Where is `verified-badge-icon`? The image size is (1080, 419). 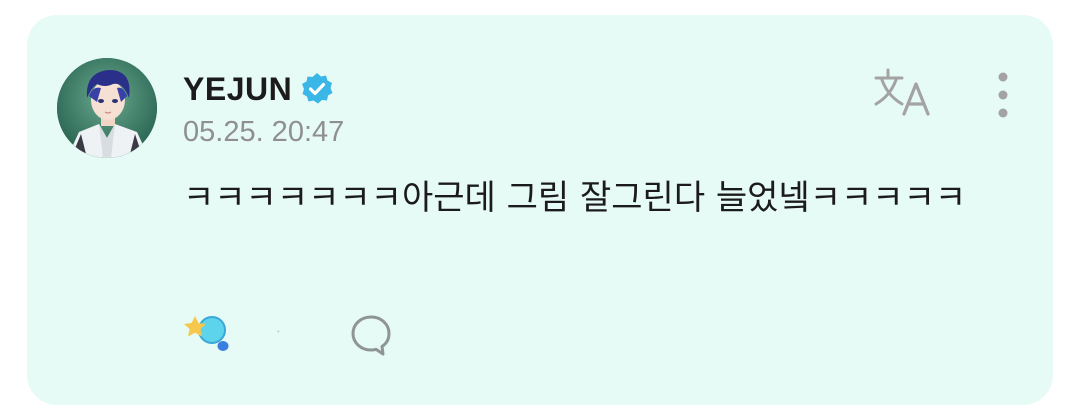 verified-badge-icon is located at coordinates (317, 89).